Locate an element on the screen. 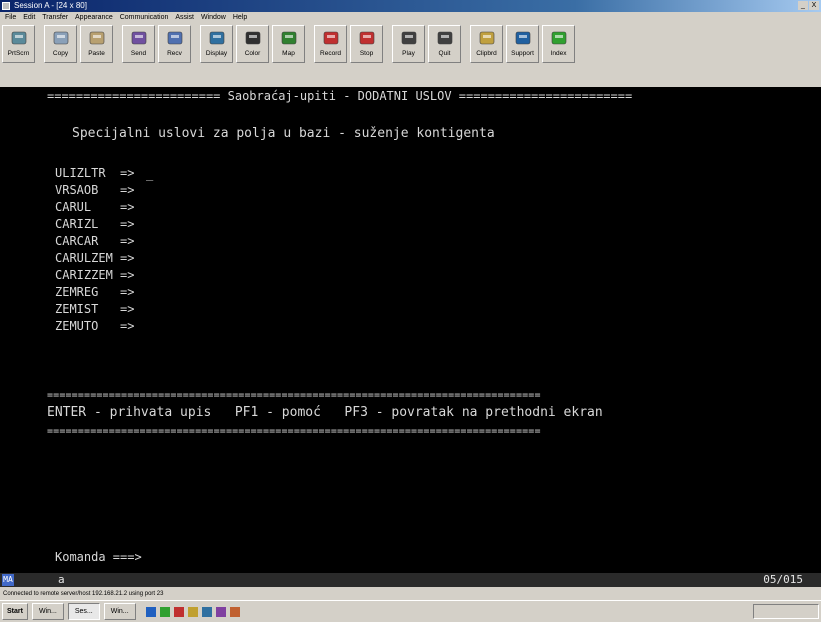 This screenshot has width=821, height=622. menu-file: File is located at coordinates (10, 18).